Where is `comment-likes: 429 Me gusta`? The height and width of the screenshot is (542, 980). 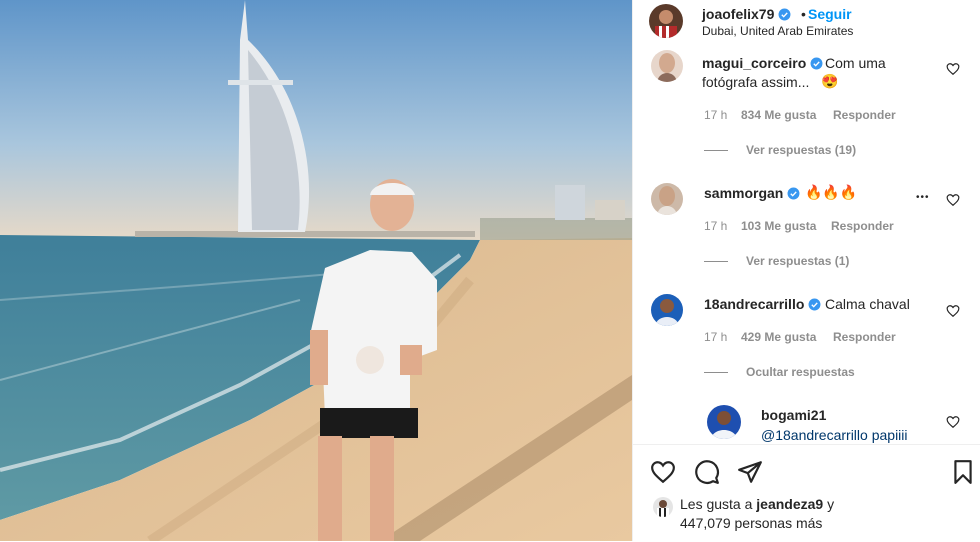 comment-likes: 429 Me gusta is located at coordinates (778, 337).